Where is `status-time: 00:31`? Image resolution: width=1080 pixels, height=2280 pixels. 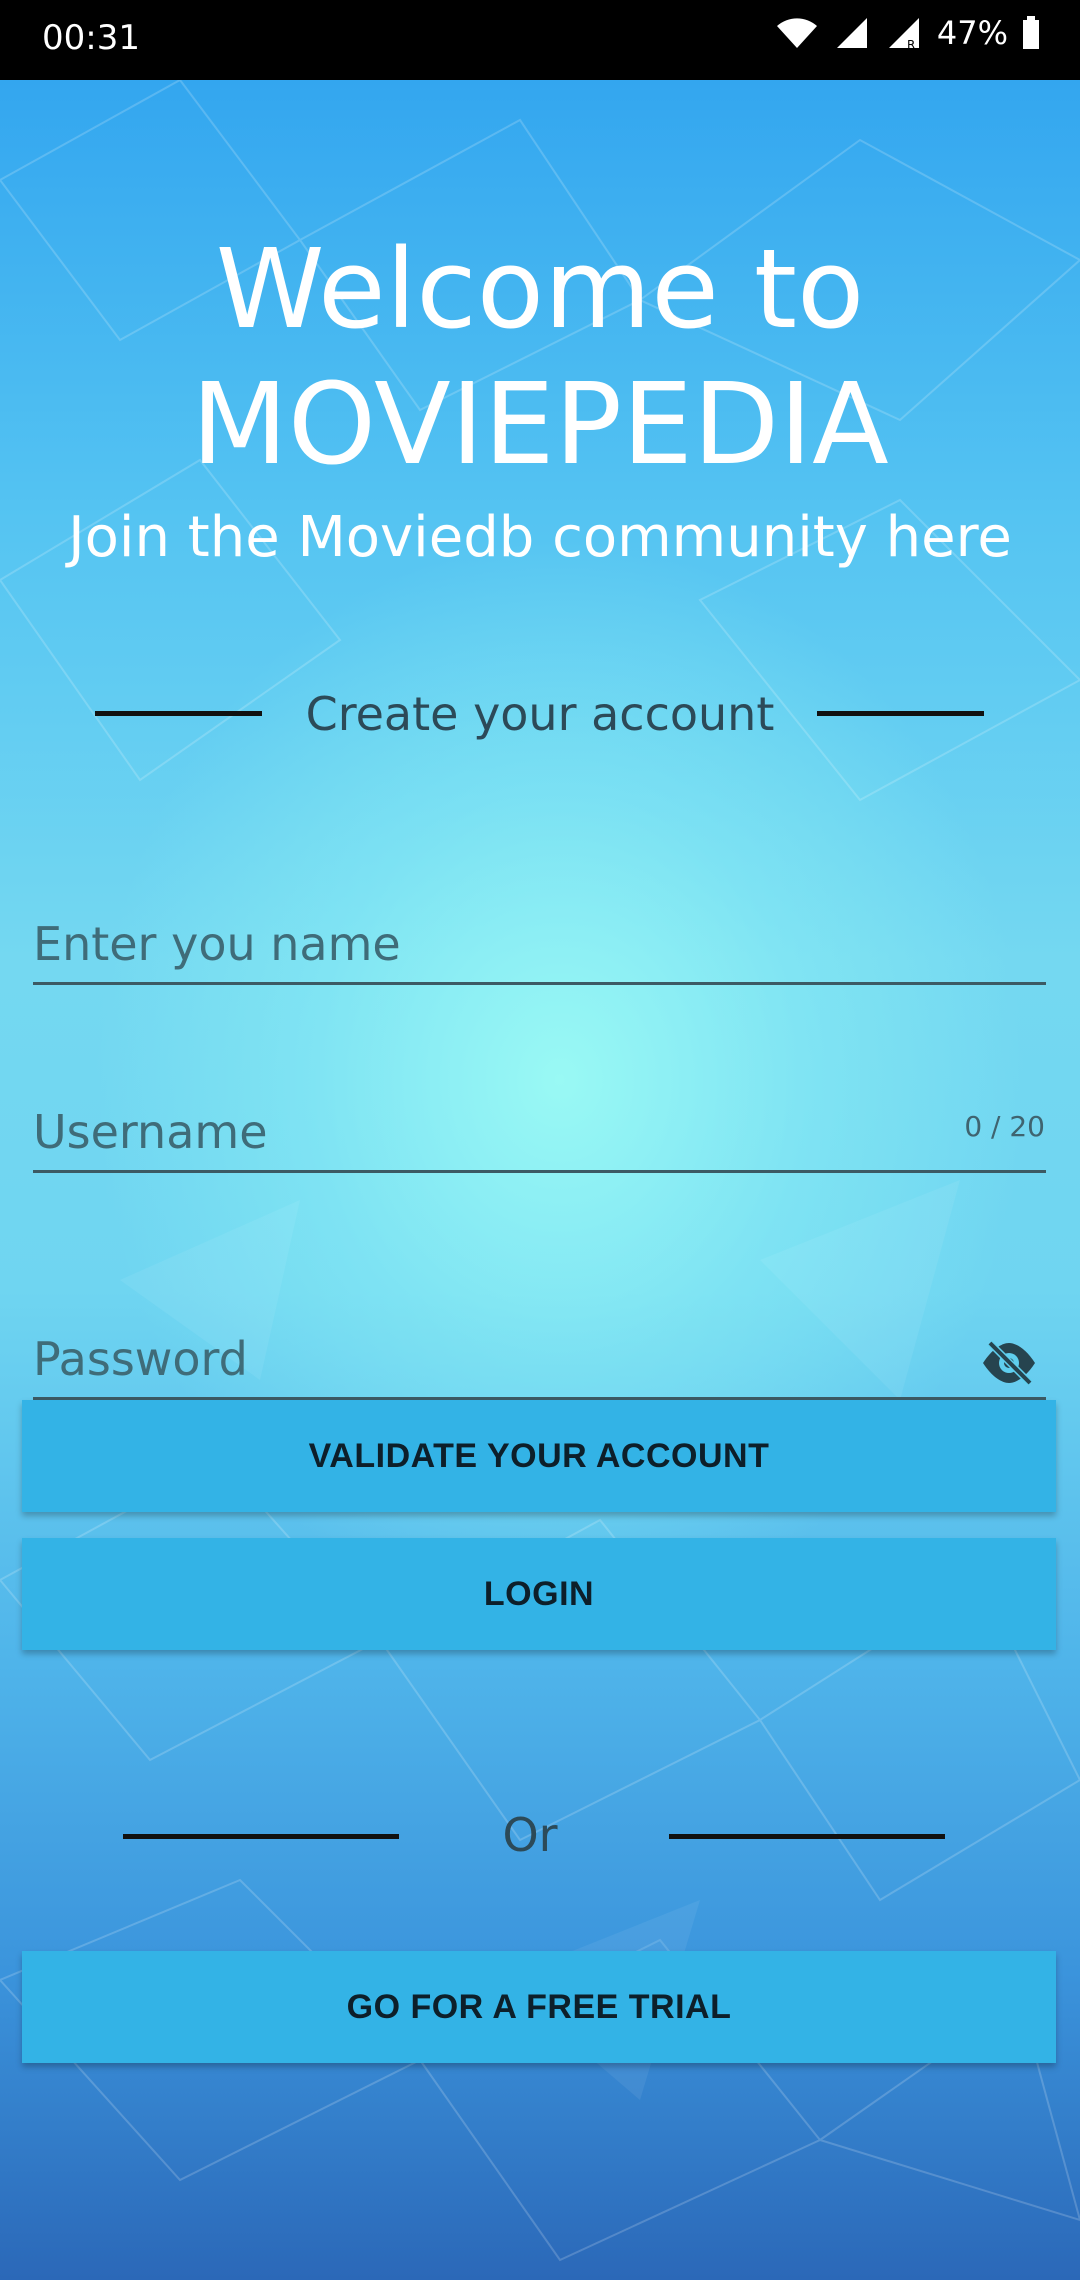
status-time: 00:31 is located at coordinates (91, 38).